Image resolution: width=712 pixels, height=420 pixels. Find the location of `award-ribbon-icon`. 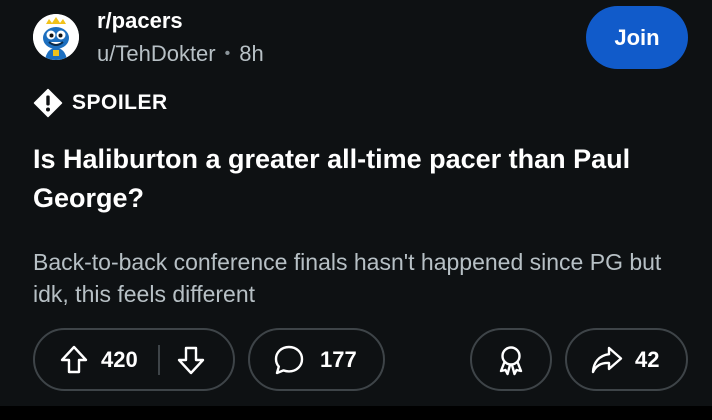

award-ribbon-icon is located at coordinates (511, 360).